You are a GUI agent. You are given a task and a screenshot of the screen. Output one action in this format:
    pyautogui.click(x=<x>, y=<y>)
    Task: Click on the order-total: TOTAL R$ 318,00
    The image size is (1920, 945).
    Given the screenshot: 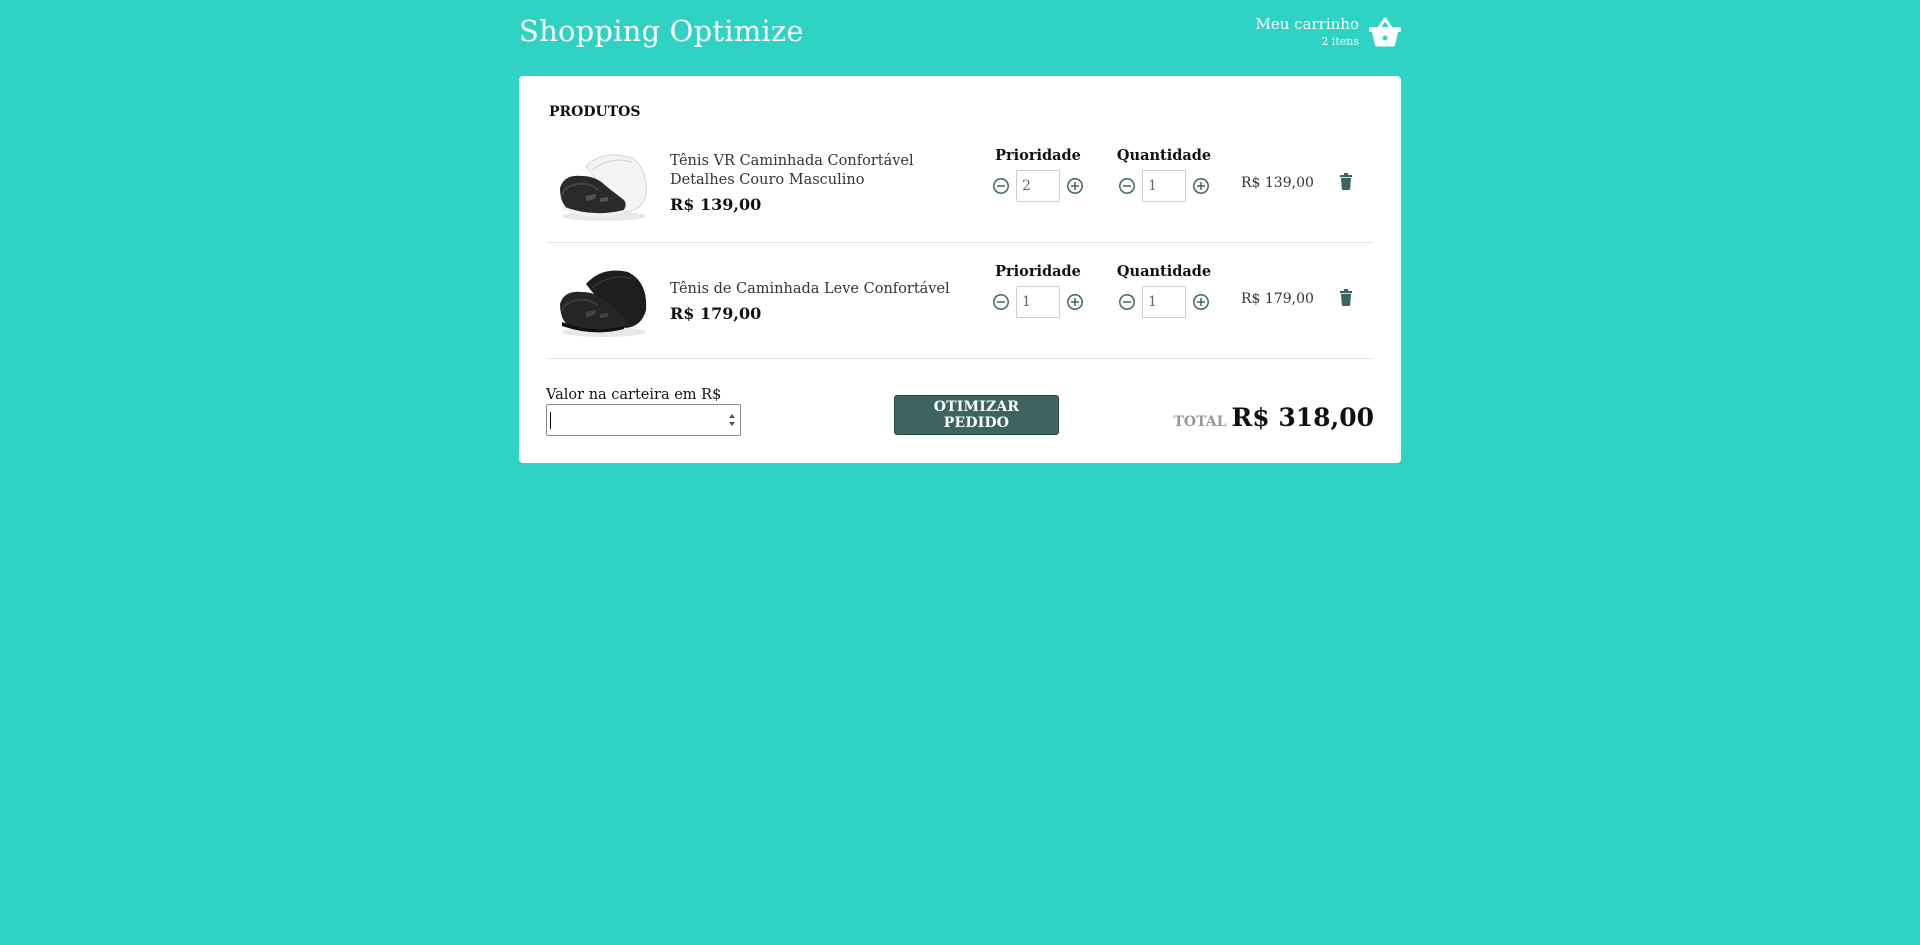 What is the action you would take?
    pyautogui.click(x=1273, y=417)
    